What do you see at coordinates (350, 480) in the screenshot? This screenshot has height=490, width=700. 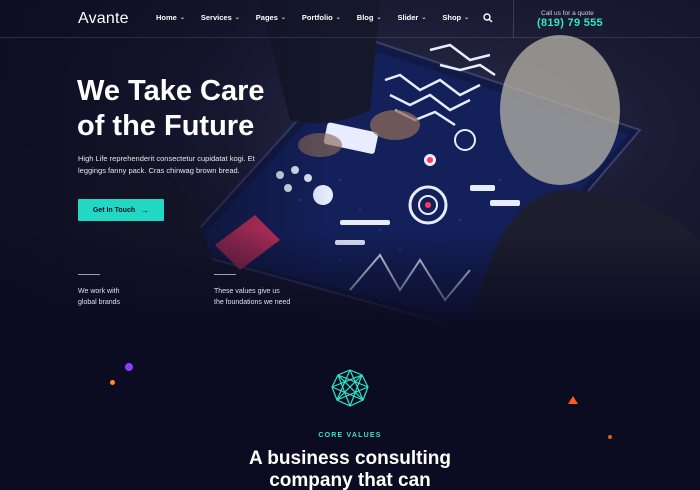 I see `section-title-line: company that can` at bounding box center [350, 480].